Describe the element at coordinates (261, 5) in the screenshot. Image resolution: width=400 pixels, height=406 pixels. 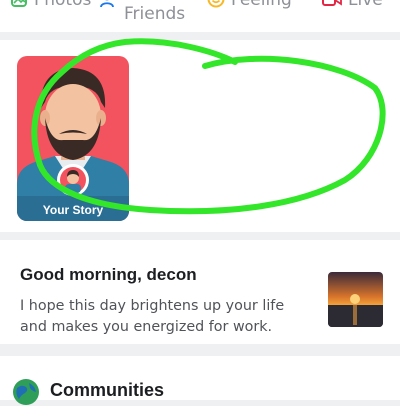
I see `feeling-label: Feeling` at that location.